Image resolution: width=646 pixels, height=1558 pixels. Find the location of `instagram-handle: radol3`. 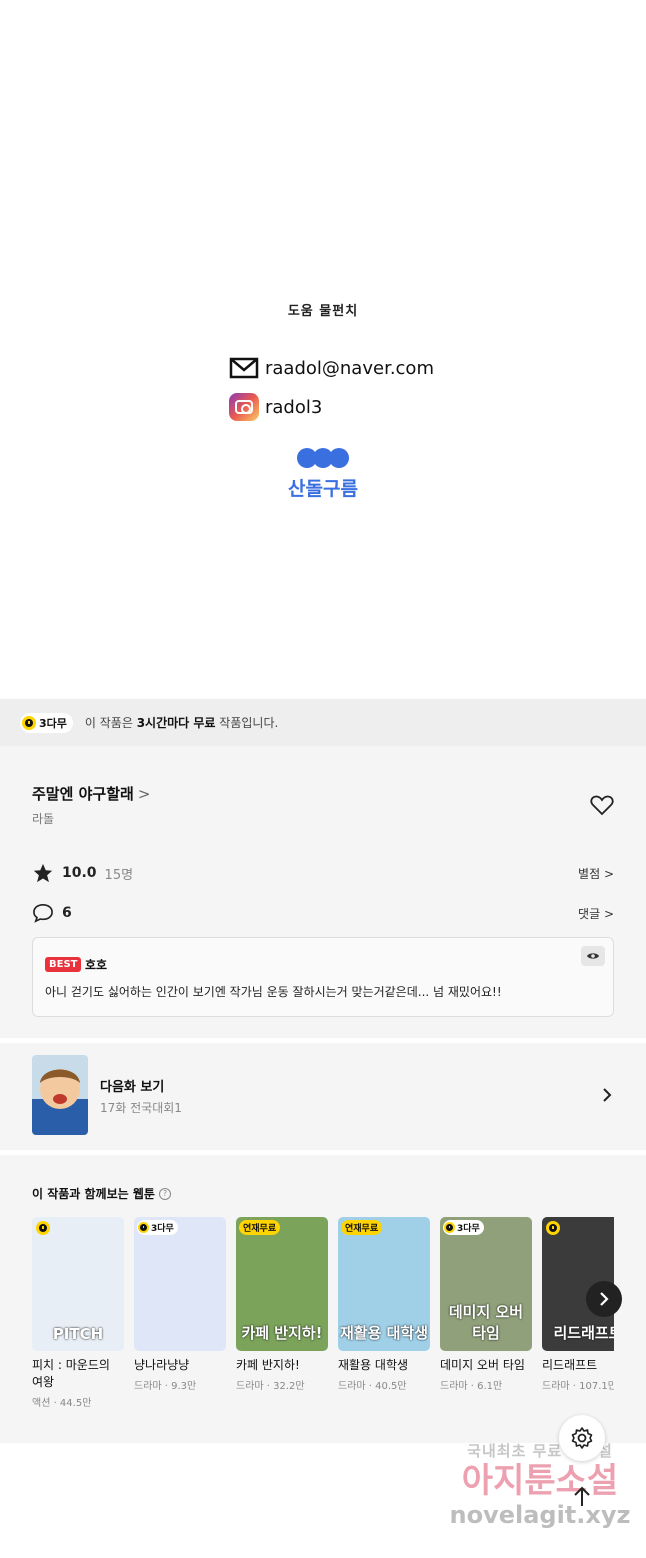

instagram-handle: radol3 is located at coordinates (294, 407).